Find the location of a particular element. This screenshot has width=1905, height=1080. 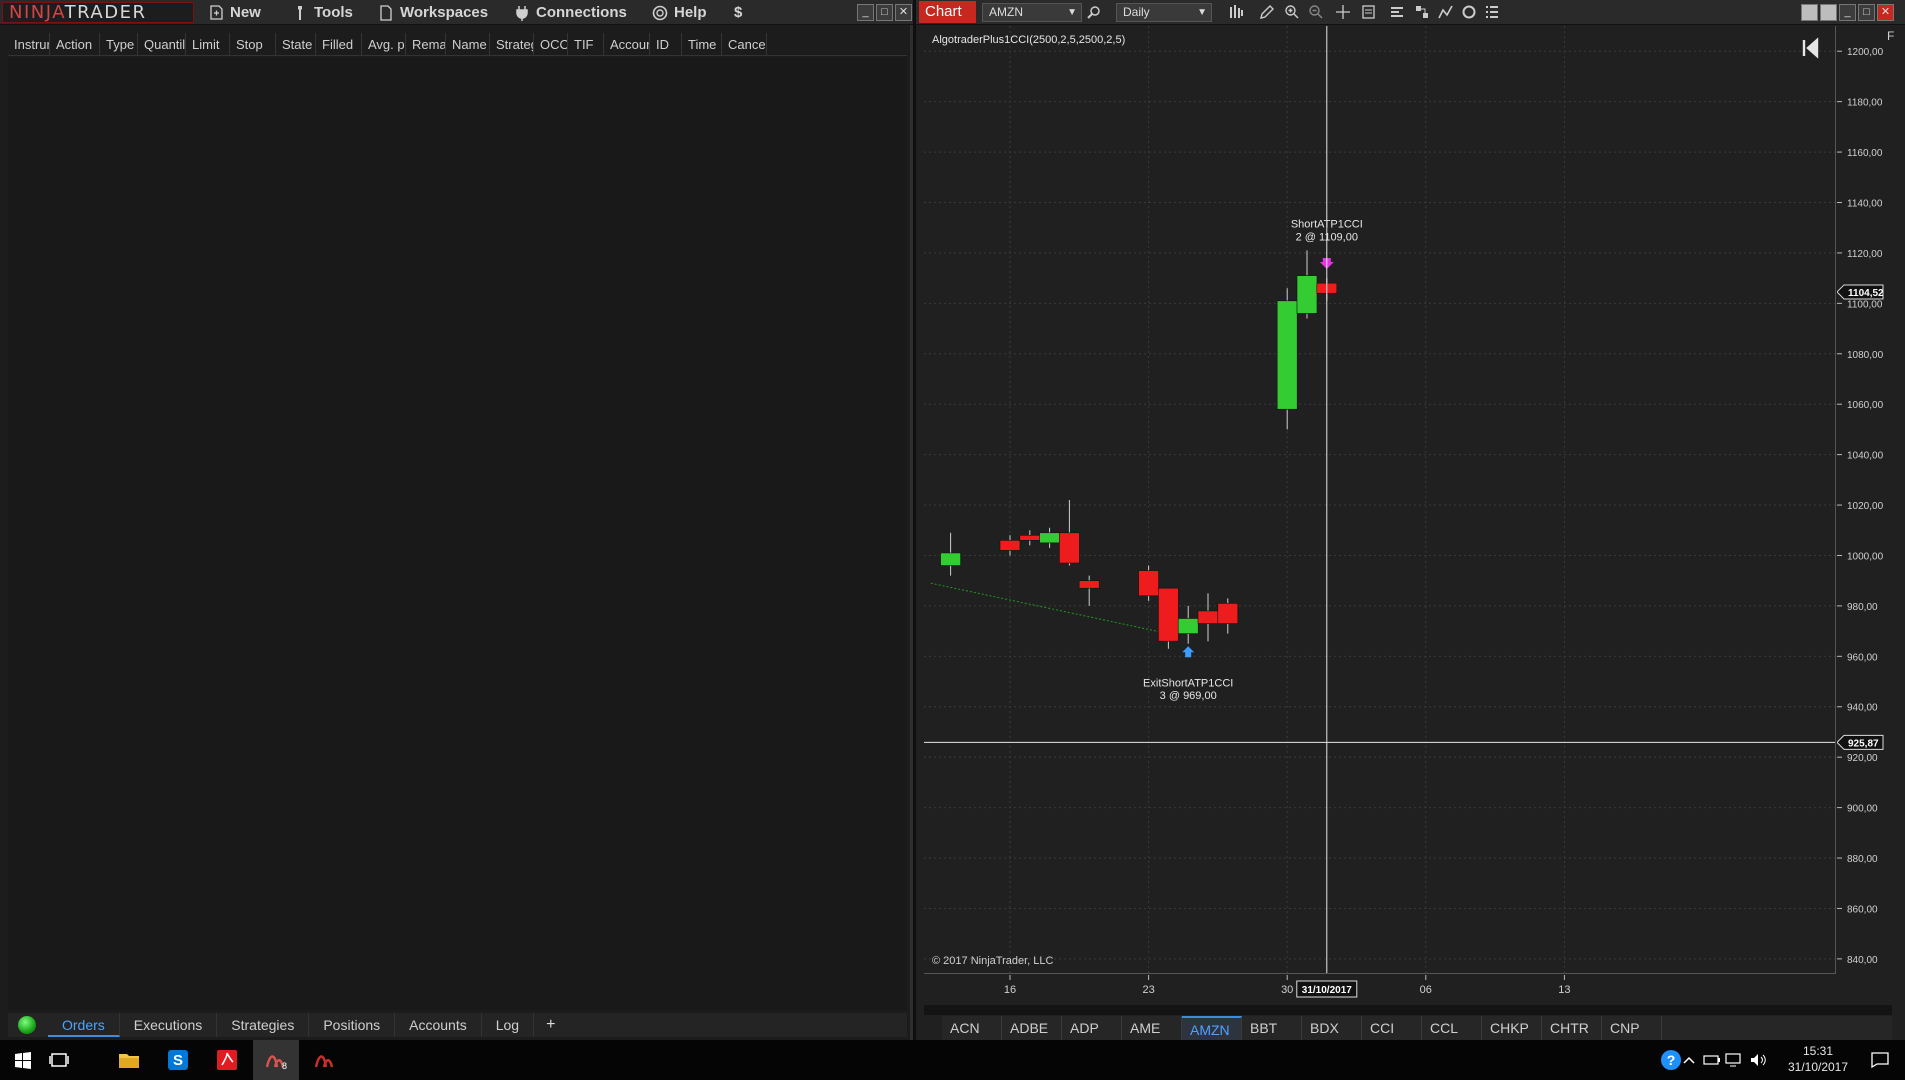

price-tick-label: 900,00 is located at coordinates (1862, 809).